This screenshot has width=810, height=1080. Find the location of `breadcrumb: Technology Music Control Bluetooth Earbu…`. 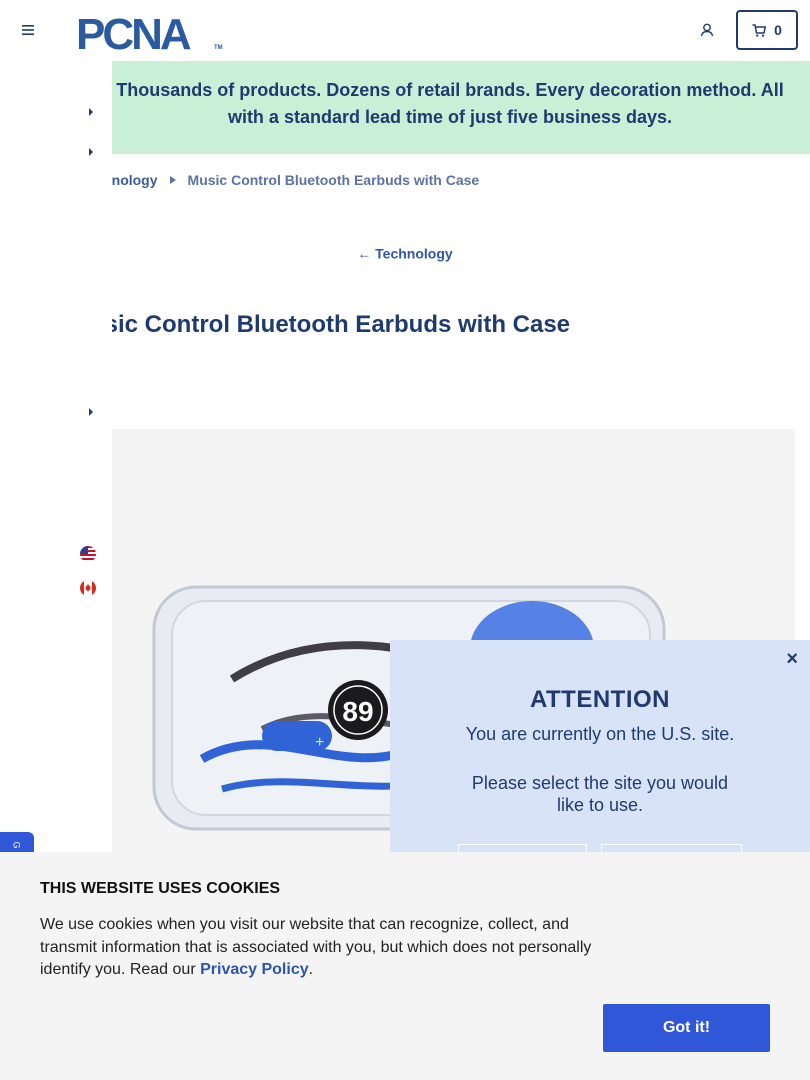

breadcrumb: Technology Music Control Bluetooth Earbu… is located at coordinates (279, 180).